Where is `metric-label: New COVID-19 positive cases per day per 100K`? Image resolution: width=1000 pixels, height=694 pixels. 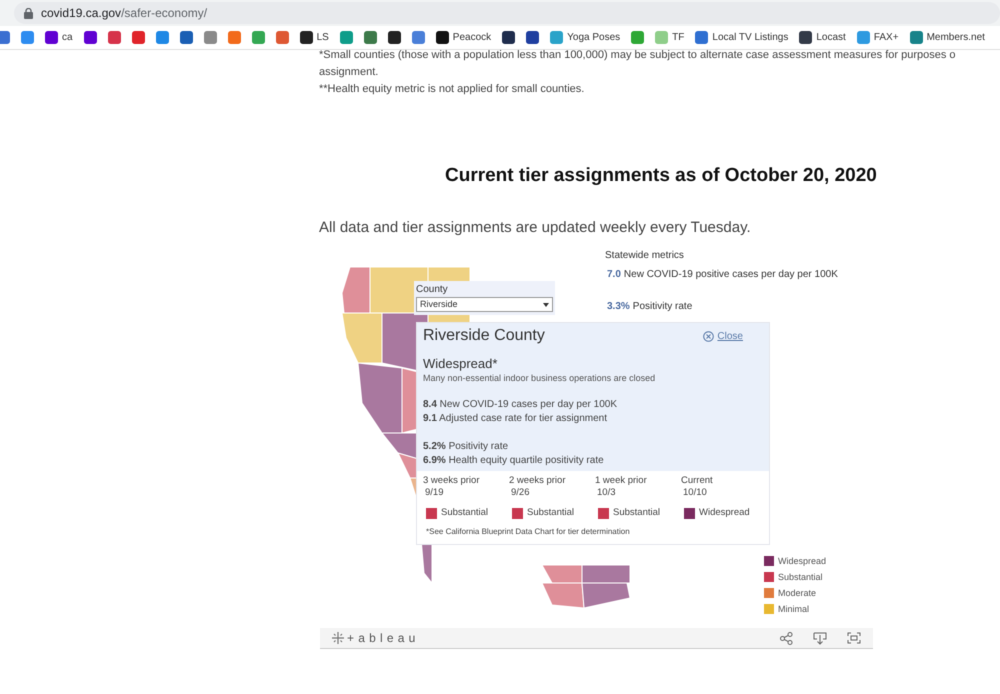
metric-label: New COVID-19 positive cases per day per 100K is located at coordinates (731, 275).